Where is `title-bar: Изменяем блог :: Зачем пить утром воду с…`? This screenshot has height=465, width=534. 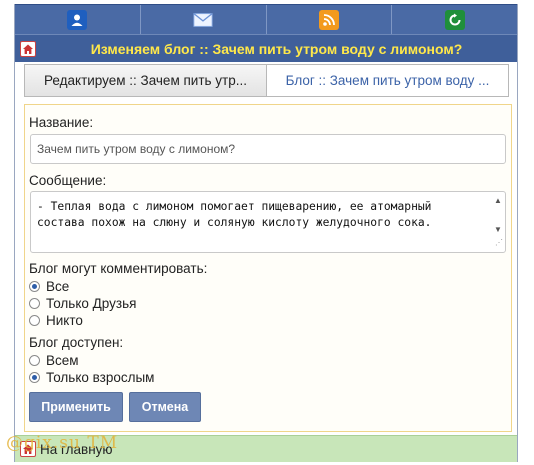
title-bar: Изменяем блог :: Зачем пить утром воду с… is located at coordinates (266, 48).